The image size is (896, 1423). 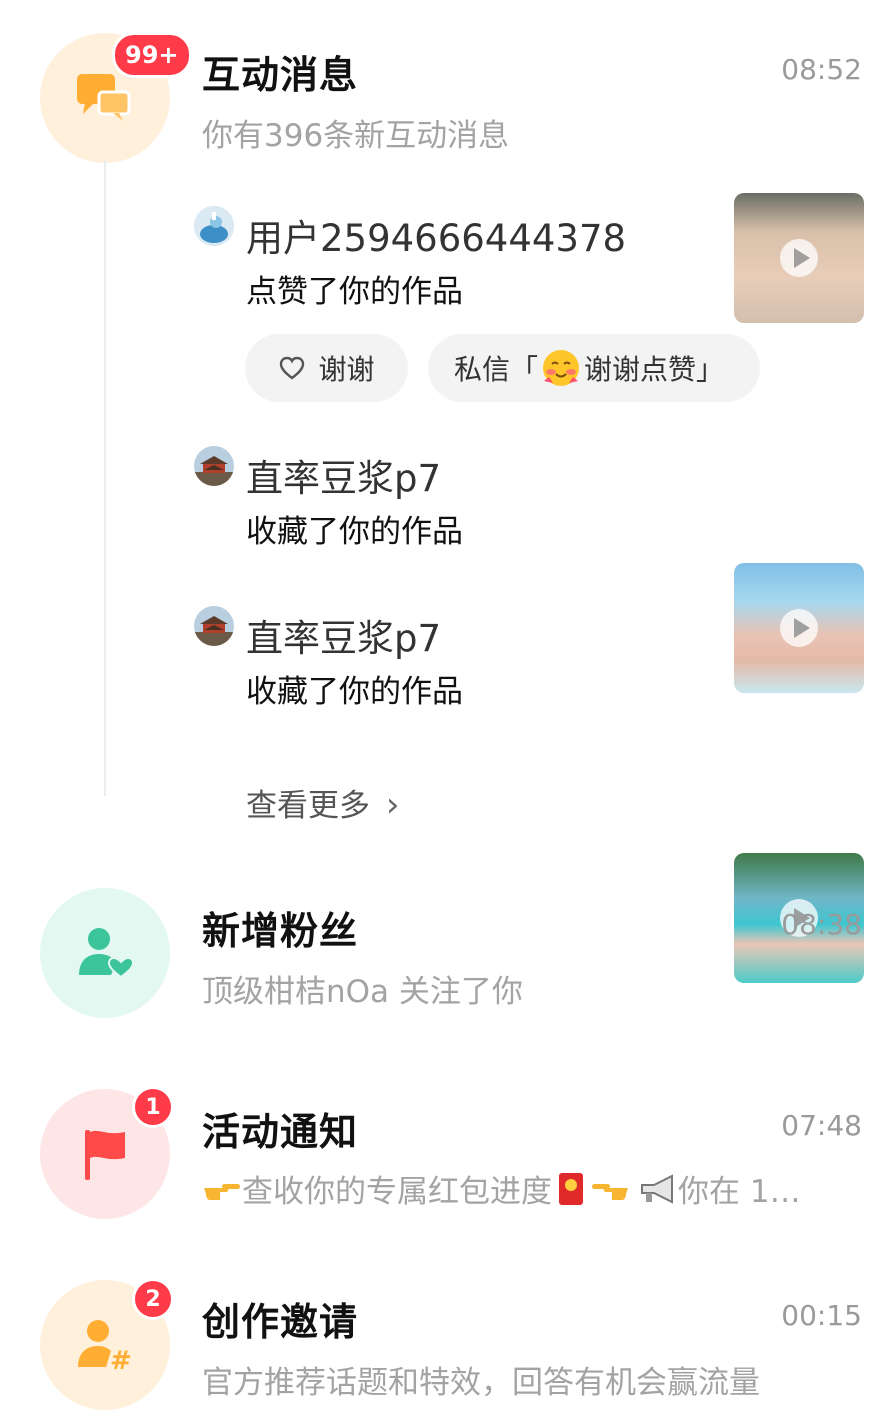 I want to click on fans-title: 新增粉丝, so click(x=280, y=927).